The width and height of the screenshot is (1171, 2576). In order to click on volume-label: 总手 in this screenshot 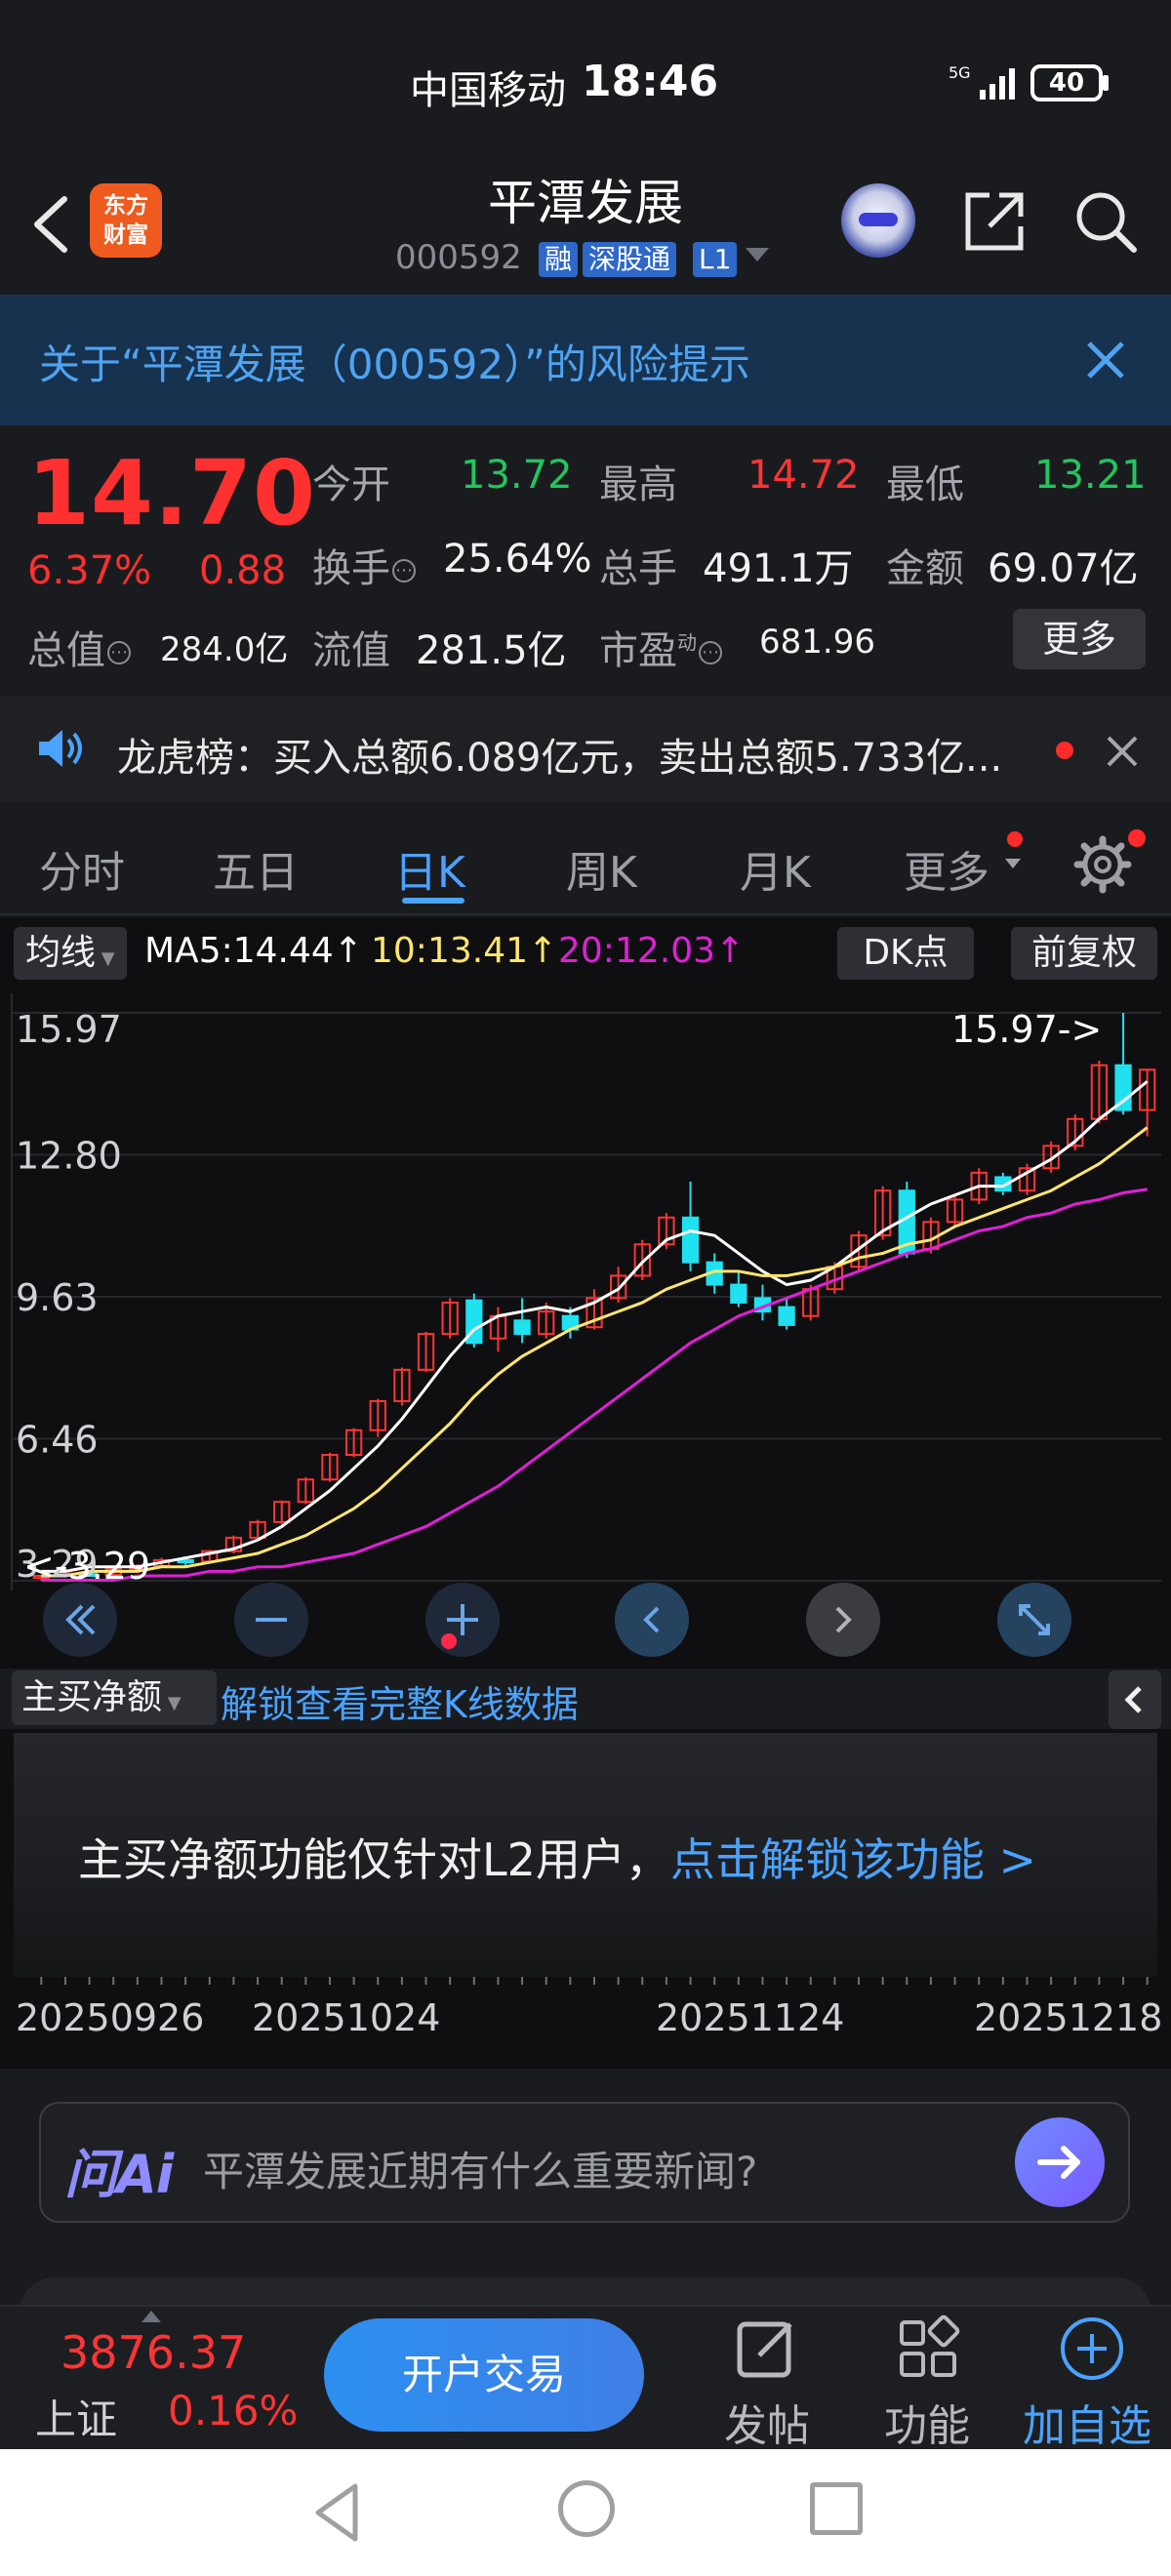, I will do `click(638, 568)`.